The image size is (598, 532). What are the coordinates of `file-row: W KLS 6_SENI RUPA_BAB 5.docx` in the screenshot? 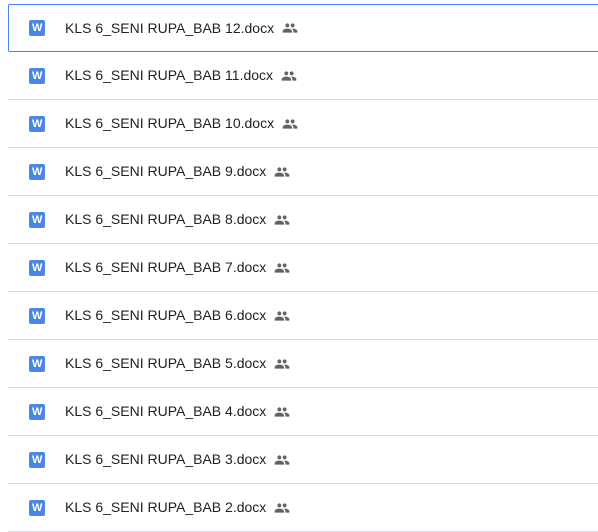 It's located at (303, 364).